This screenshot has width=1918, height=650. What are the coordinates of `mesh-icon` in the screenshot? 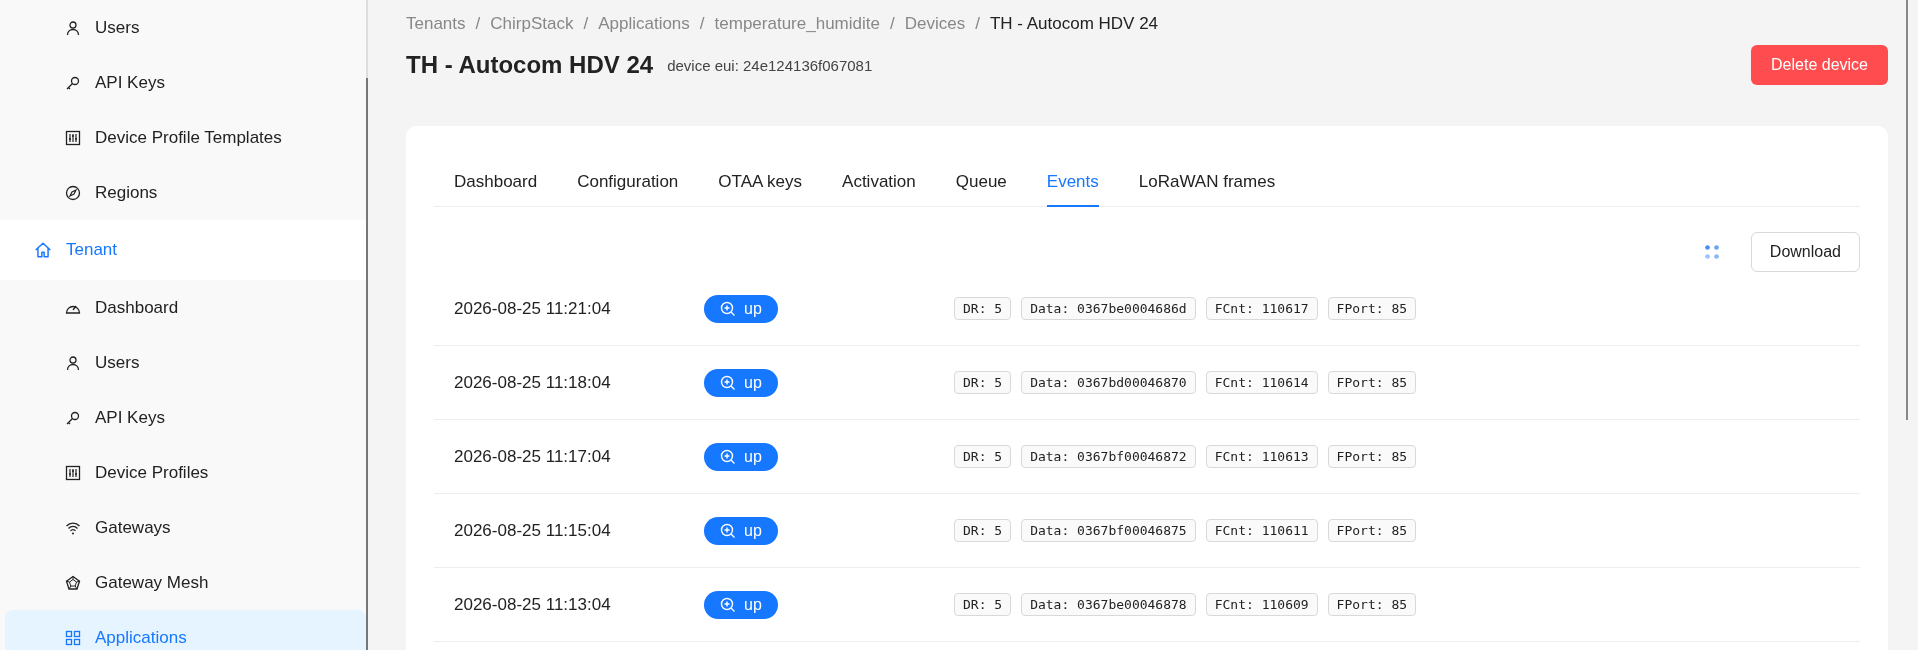 It's located at (73, 582).